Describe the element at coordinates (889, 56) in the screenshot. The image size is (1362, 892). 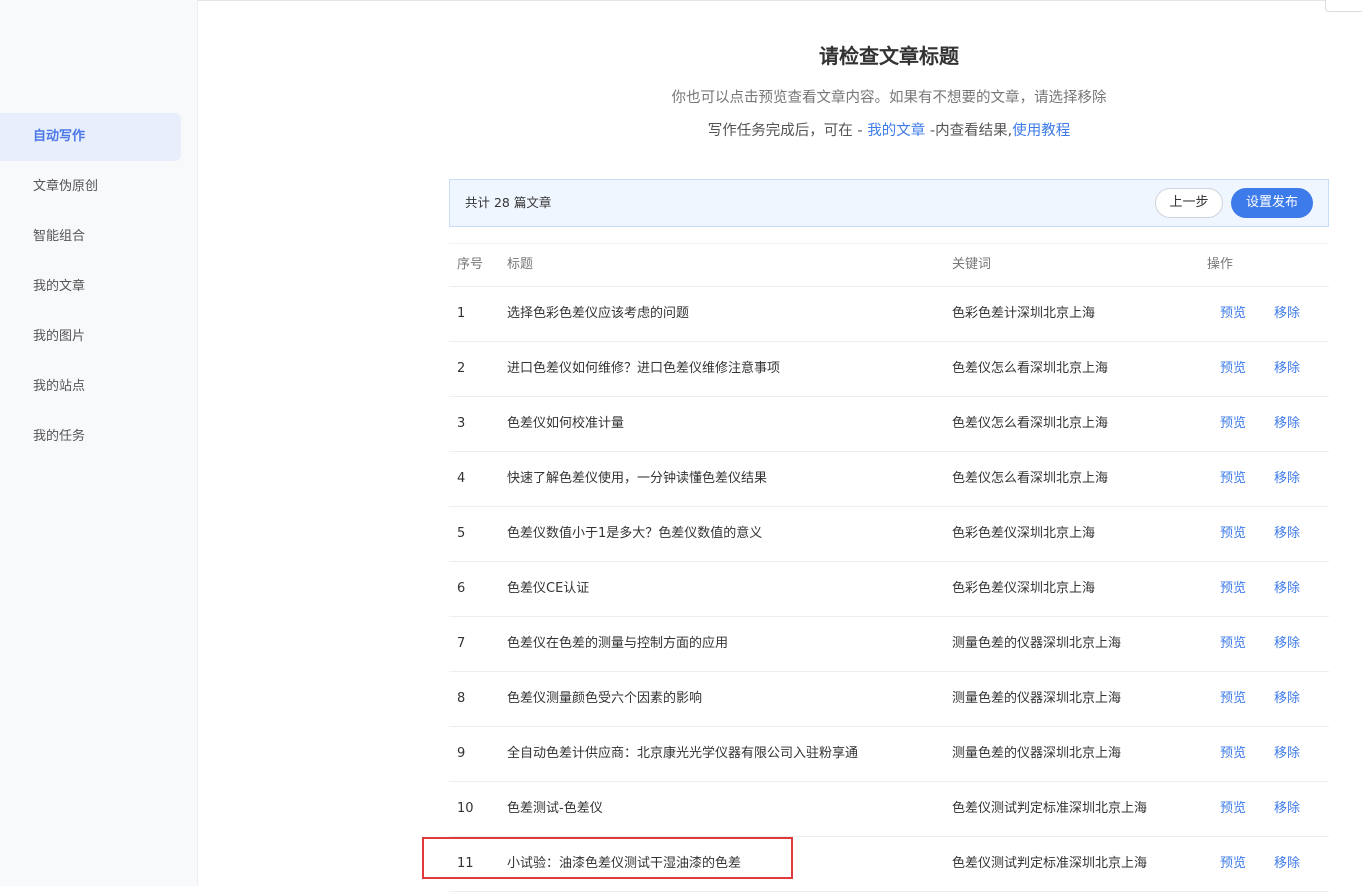
I see `page-title: 请检查文章标题` at that location.